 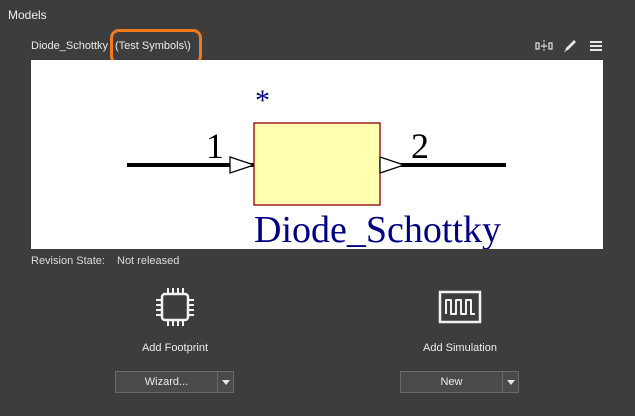 I want to click on preview-toolbar, so click(x=570, y=46).